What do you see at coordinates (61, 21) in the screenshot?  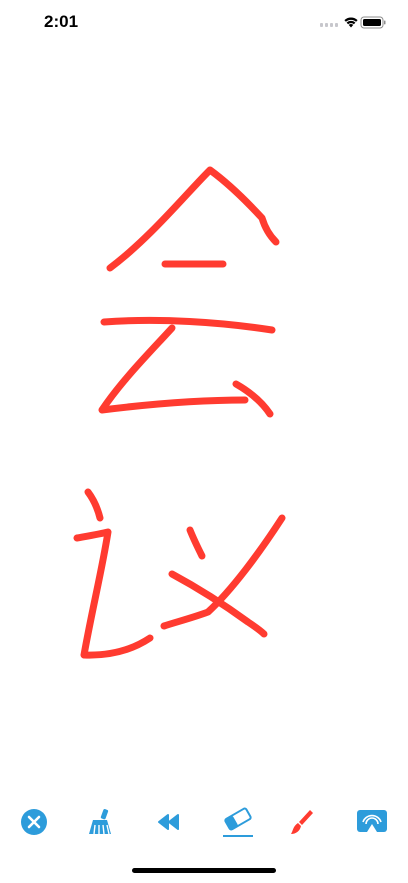 I see `status-time: 2:01` at bounding box center [61, 21].